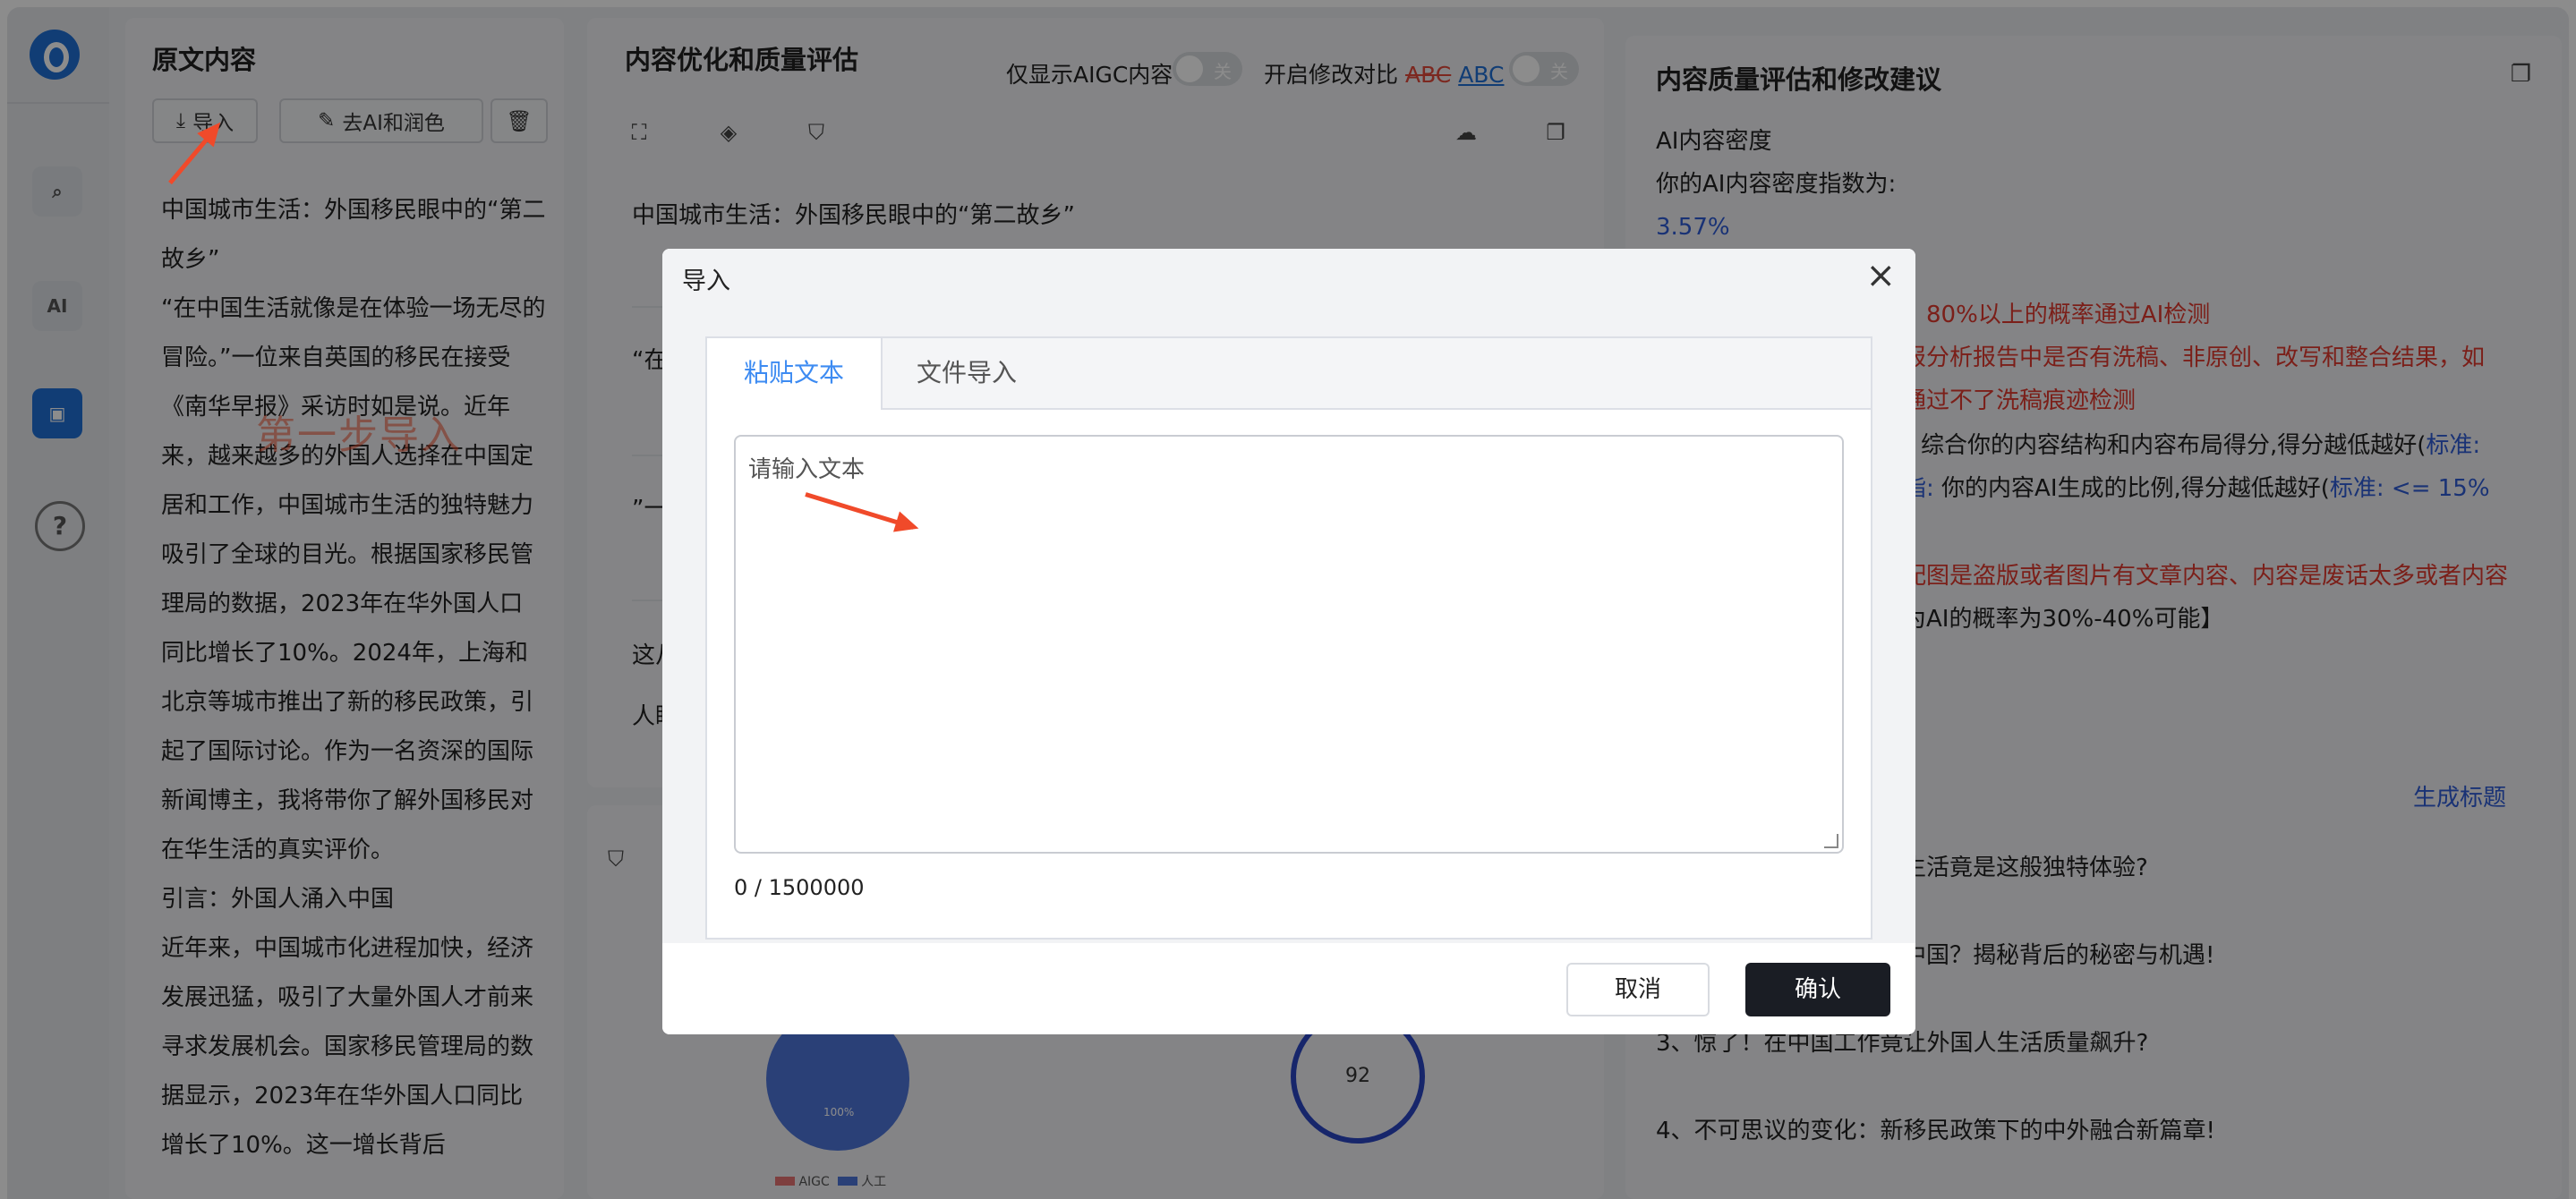  What do you see at coordinates (1288, 276) in the screenshot?
I see `dialog-header: 导入 ×` at bounding box center [1288, 276].